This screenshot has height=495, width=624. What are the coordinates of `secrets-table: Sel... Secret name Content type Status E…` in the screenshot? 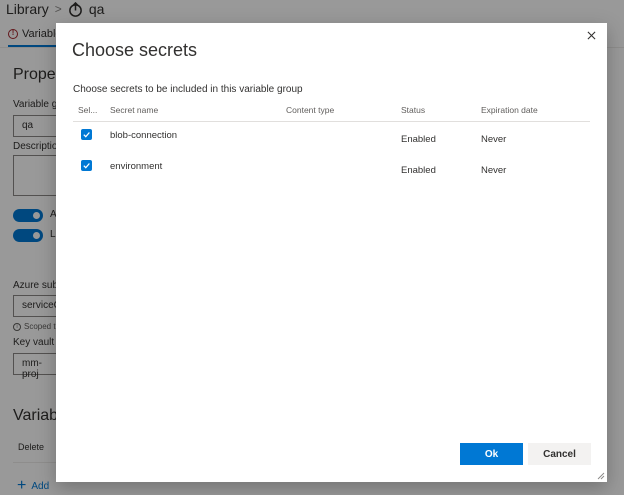 It's located at (331, 142).